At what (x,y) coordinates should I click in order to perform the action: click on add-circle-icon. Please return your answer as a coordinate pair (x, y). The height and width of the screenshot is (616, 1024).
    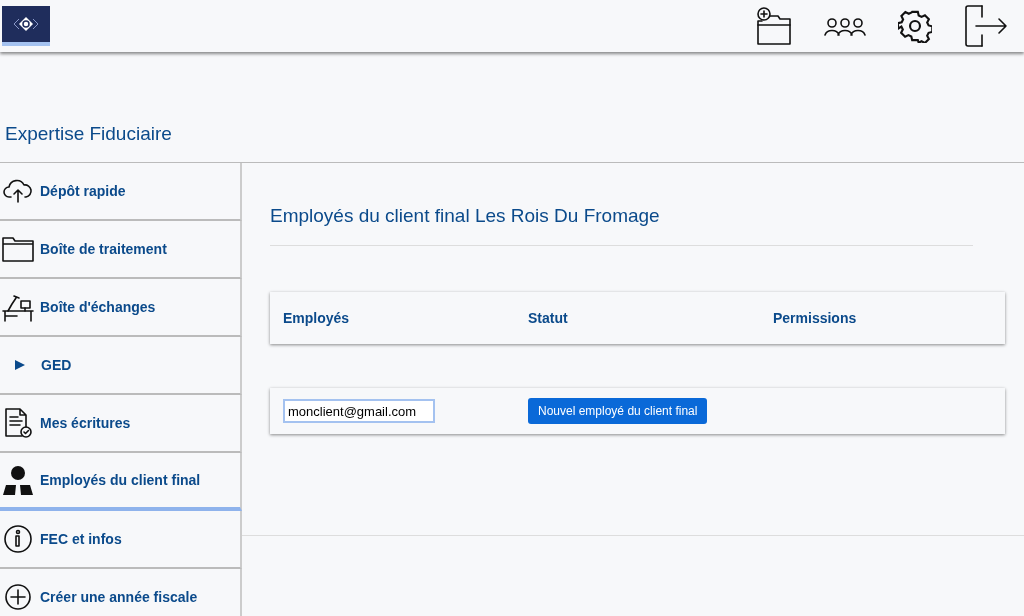
    Looking at the image, I should click on (18, 597).